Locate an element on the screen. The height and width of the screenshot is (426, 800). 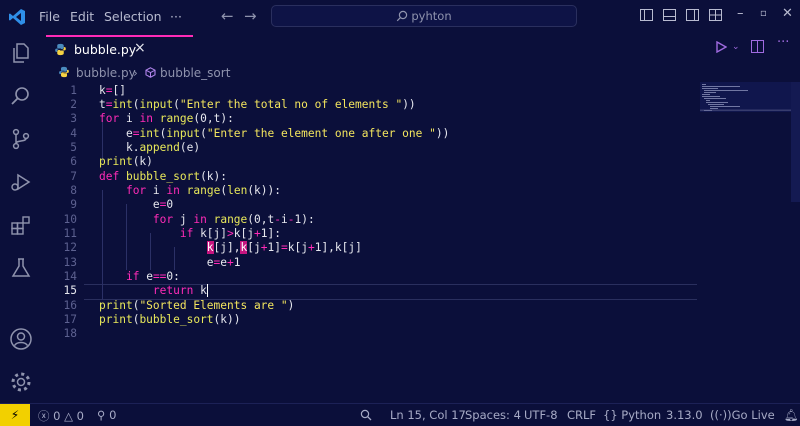
account-icon is located at coordinates (21, 339).